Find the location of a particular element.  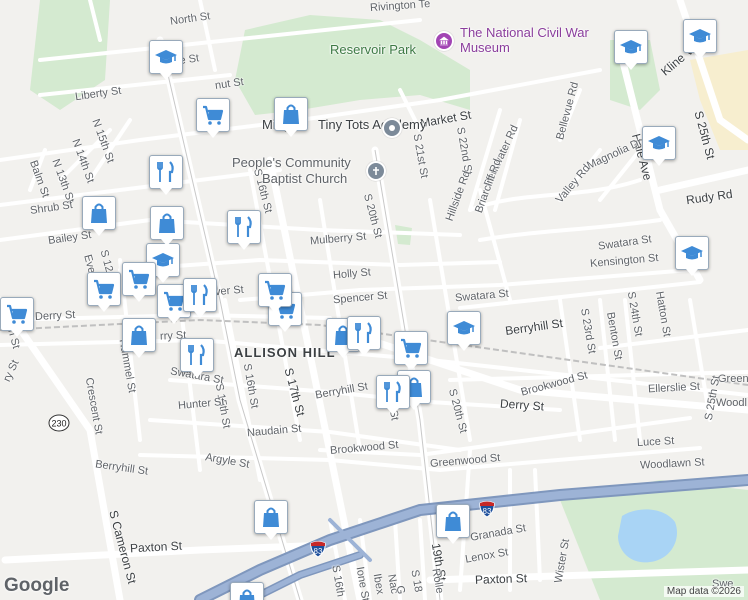

street-label-paxton-right: Paxton St is located at coordinates (501, 579).